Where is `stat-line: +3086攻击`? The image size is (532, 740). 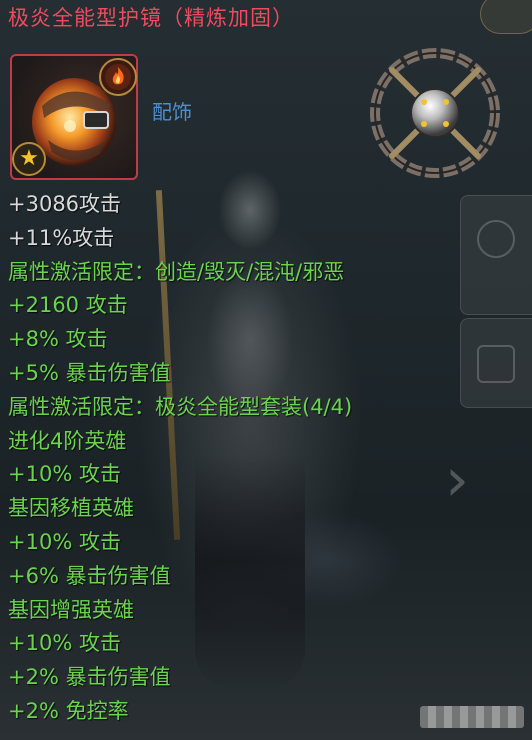 stat-line: +3086攻击 is located at coordinates (65, 204).